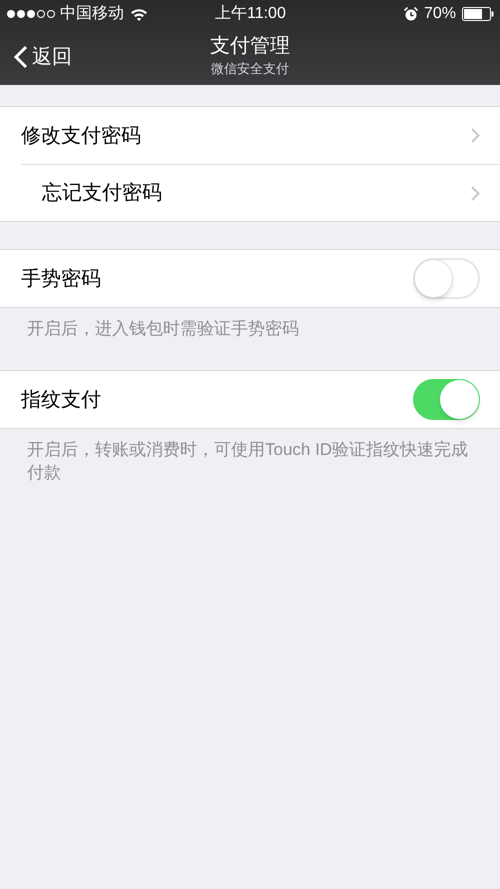 The image size is (500, 889). Describe the element at coordinates (21, 56) in the screenshot. I see `back-chevron-icon` at that location.